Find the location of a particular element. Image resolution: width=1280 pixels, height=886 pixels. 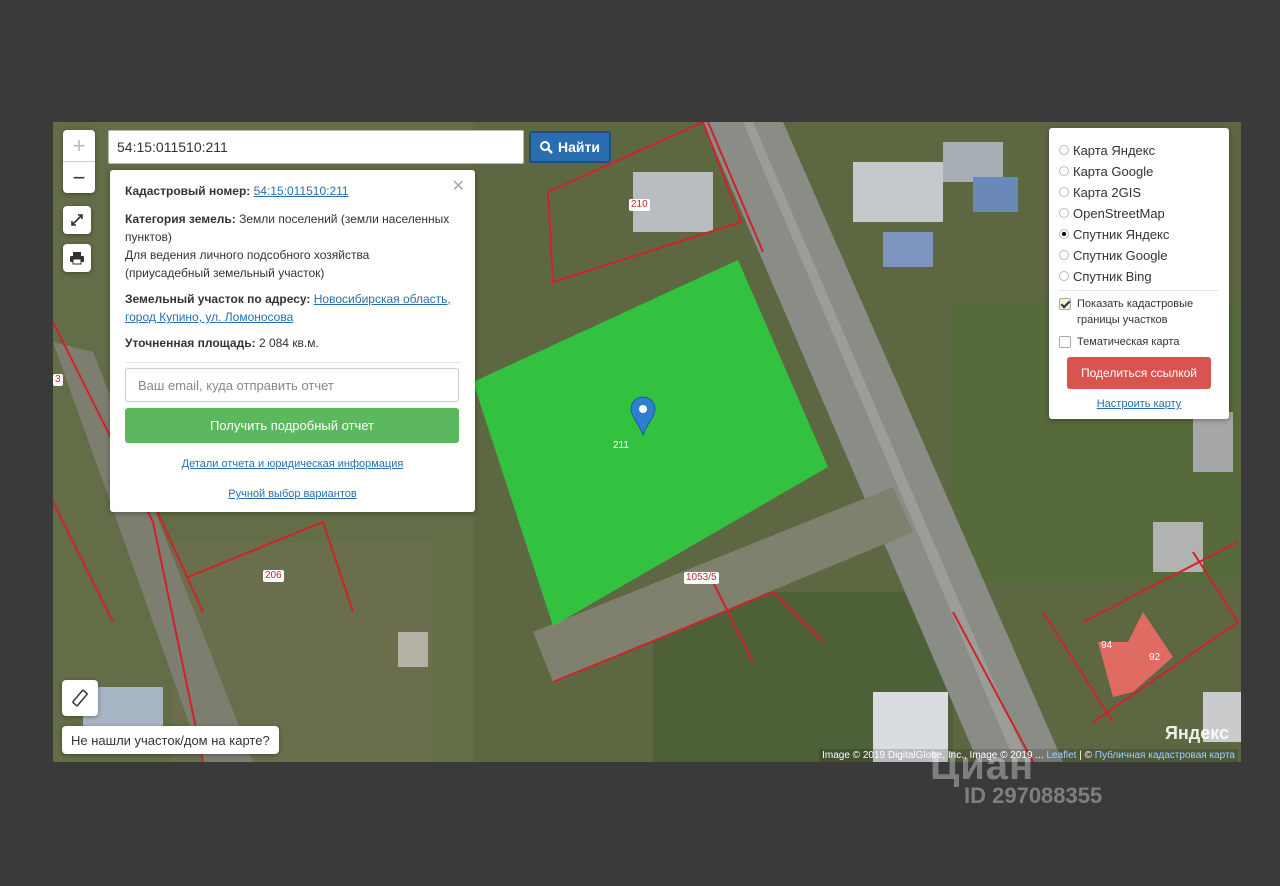

fullscreen-button is located at coordinates (77, 220).